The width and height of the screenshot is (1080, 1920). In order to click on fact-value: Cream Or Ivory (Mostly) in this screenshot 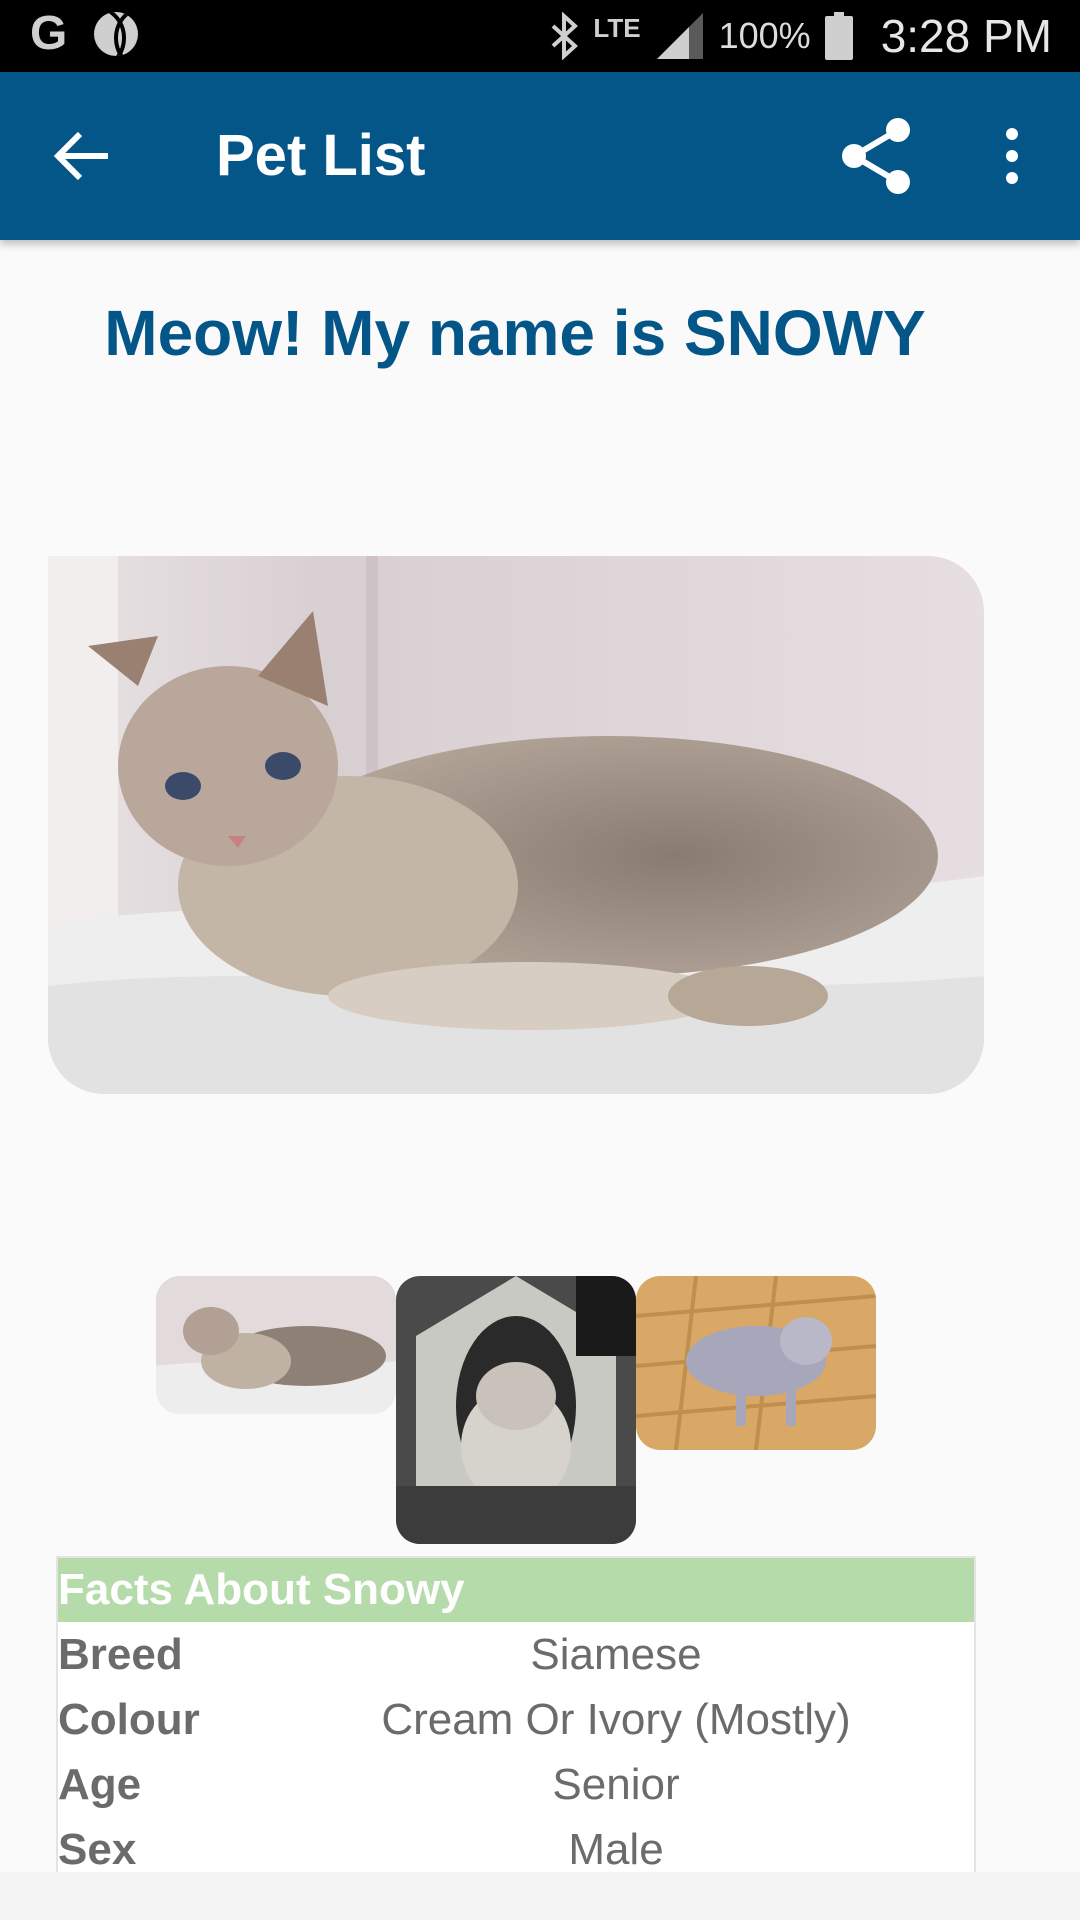, I will do `click(616, 1719)`.